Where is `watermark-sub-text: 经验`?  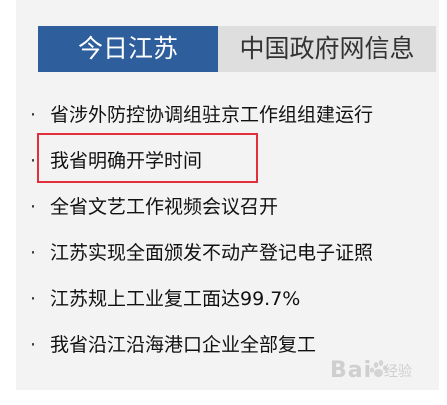 watermark-sub-text: 经验 is located at coordinates (398, 372).